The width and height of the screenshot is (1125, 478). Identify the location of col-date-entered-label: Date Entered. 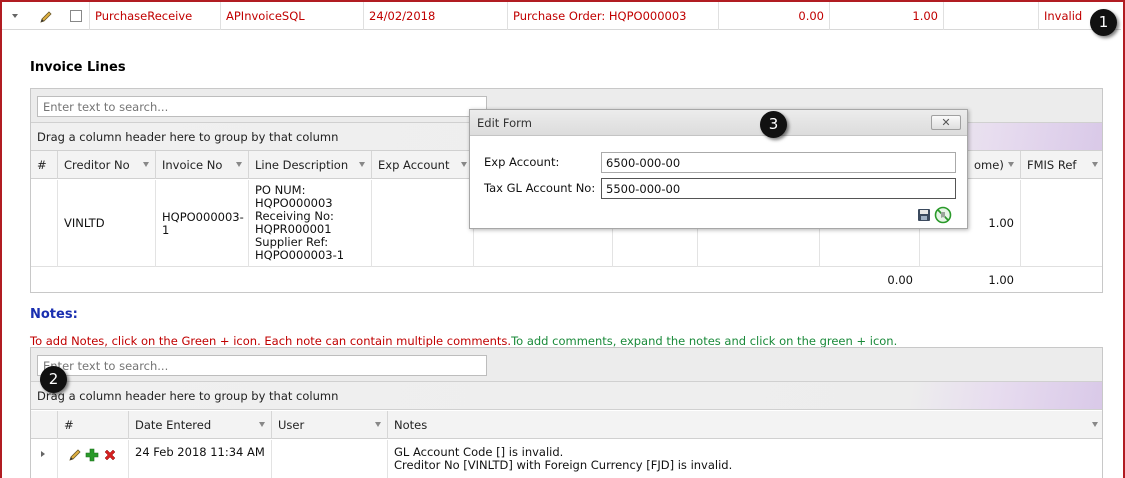
(173, 425).